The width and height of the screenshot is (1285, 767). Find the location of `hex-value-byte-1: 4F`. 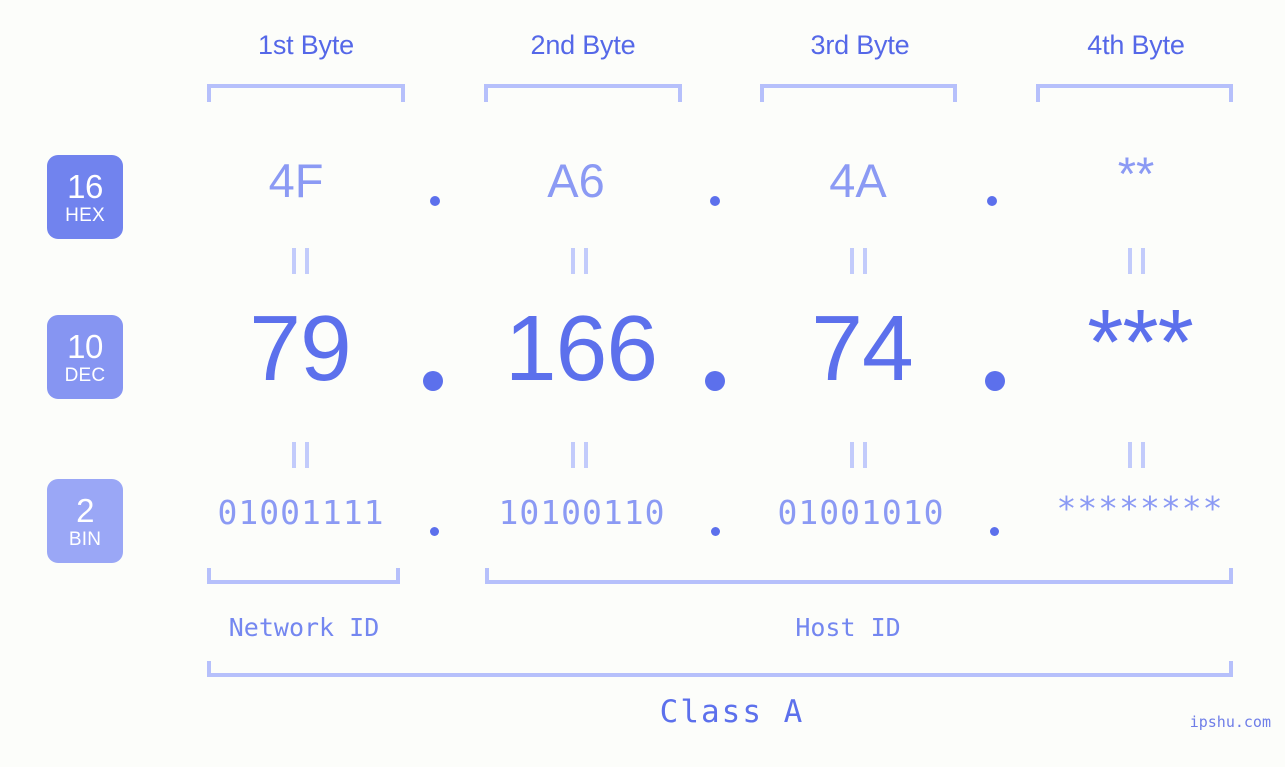

hex-value-byte-1: 4F is located at coordinates (296, 180).